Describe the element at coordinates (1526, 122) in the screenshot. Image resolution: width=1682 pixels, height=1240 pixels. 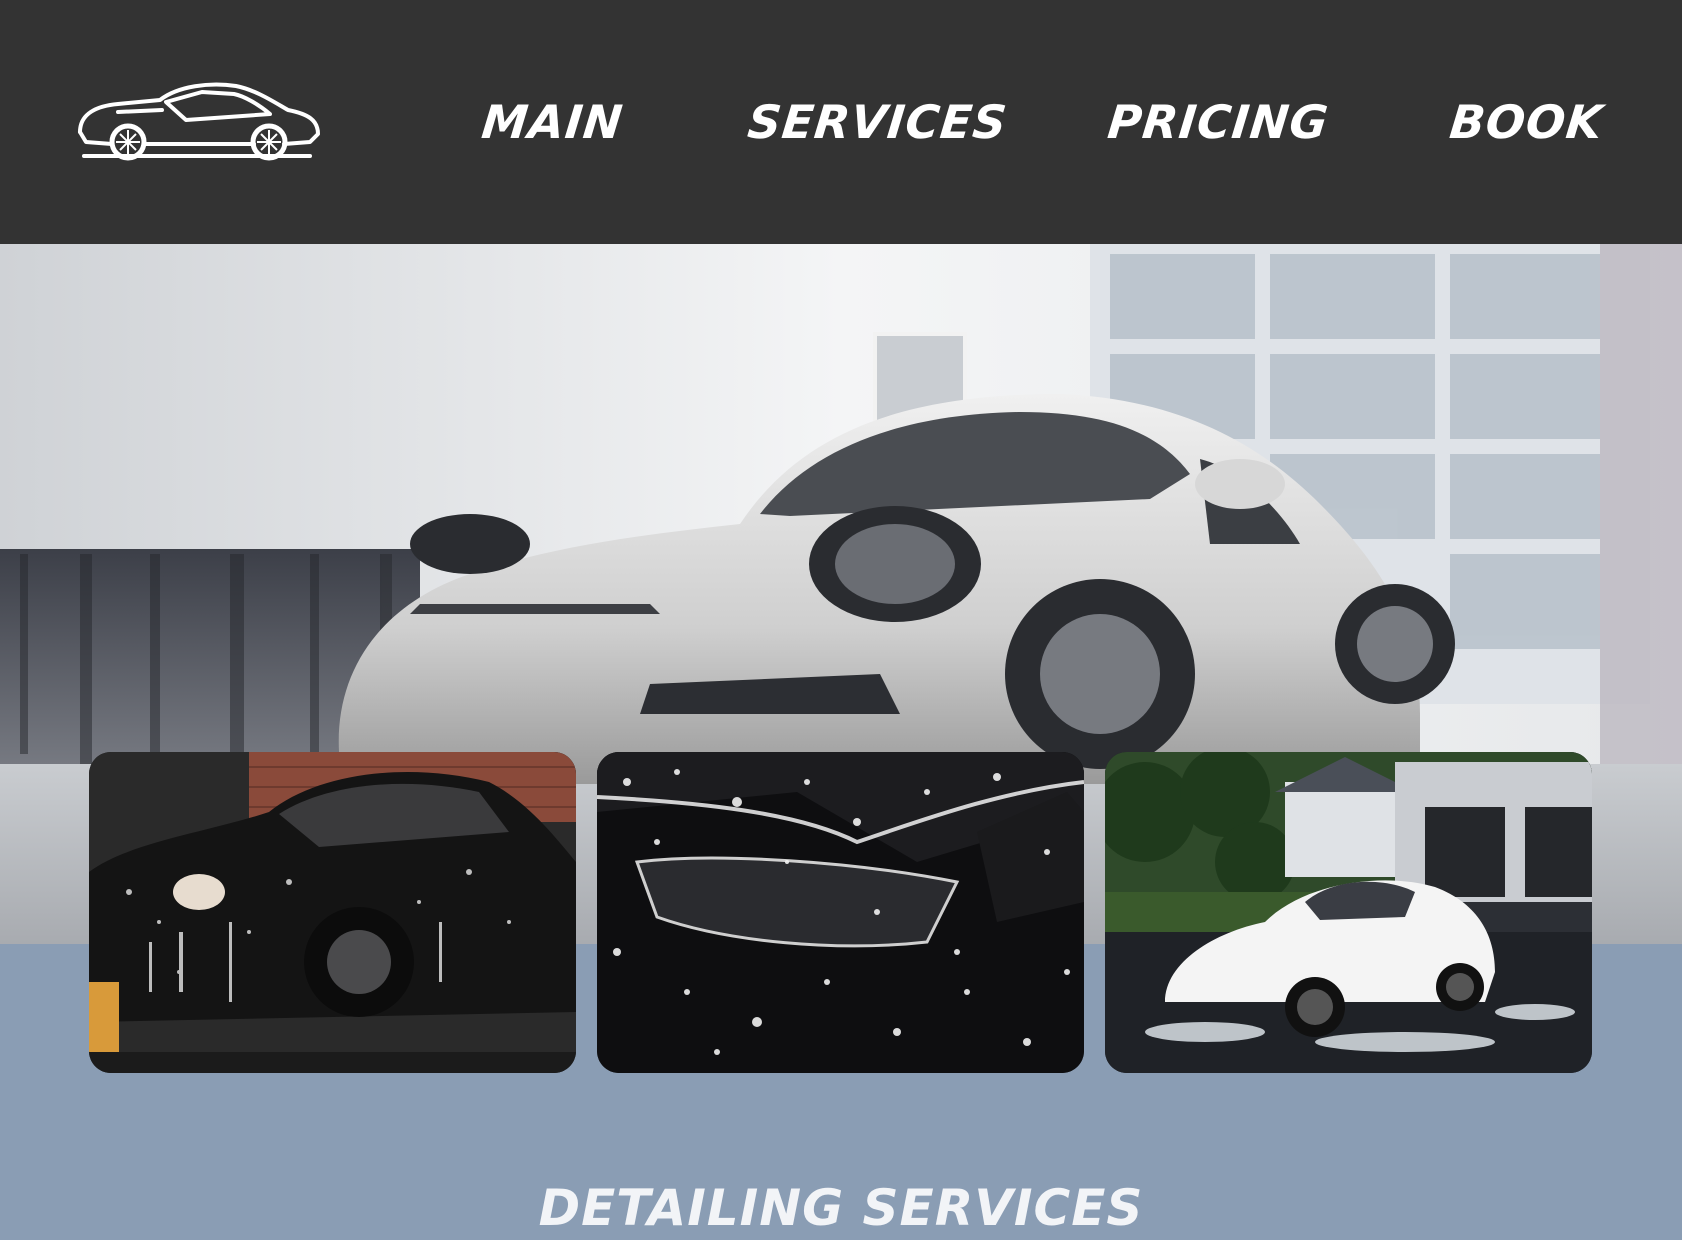
I see `nav-book: BOOK` at that location.